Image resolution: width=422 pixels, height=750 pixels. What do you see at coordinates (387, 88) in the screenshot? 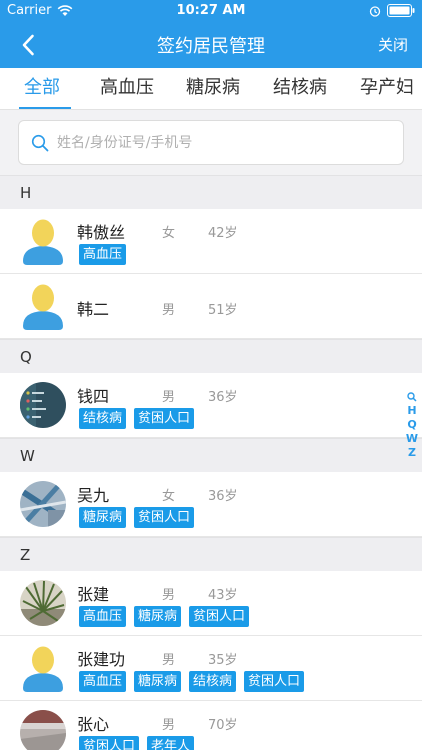
I see `tab-maternal: 孕产妇` at bounding box center [387, 88].